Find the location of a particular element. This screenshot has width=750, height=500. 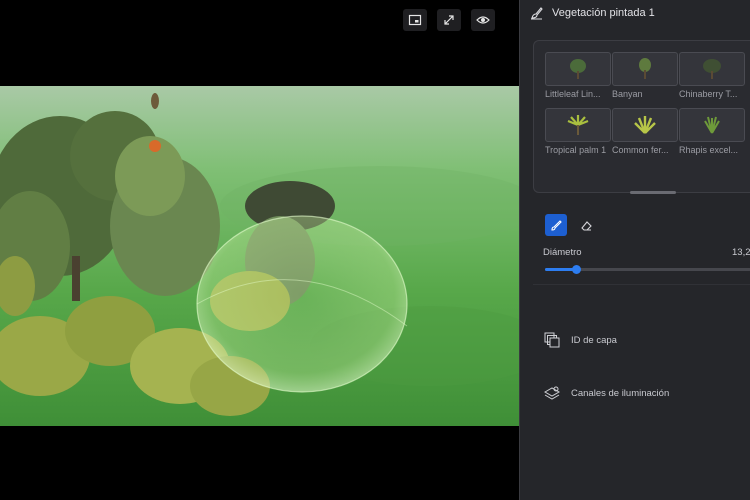

lighting-channels-label: Canales de iluminación is located at coordinates (620, 393).